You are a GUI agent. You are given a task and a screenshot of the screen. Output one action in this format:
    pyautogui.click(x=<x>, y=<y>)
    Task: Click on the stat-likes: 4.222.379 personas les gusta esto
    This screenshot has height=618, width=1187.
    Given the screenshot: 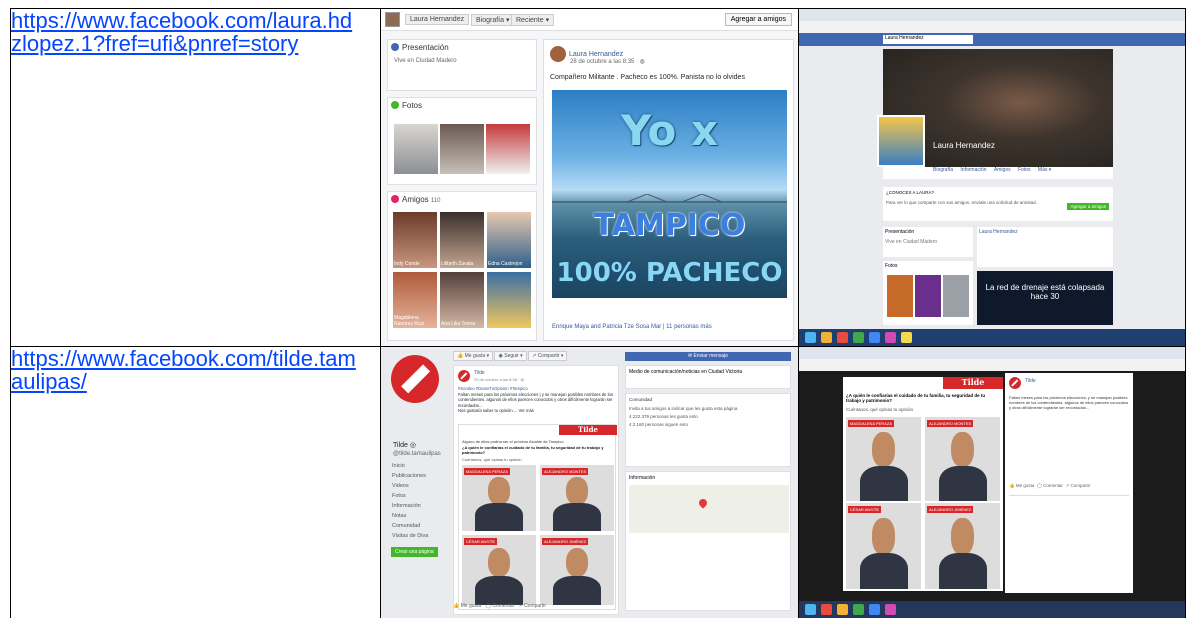 What is the action you would take?
    pyautogui.click(x=663, y=416)
    